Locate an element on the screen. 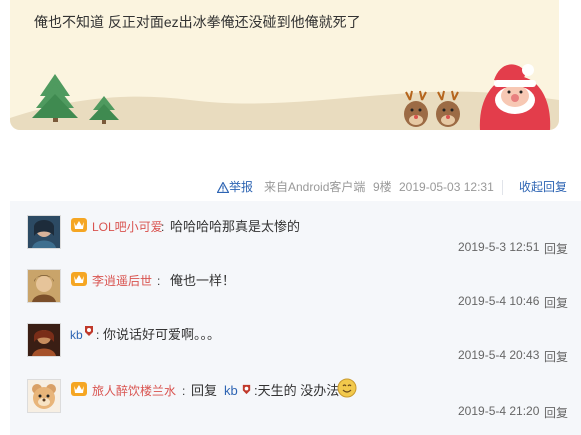 The width and height of the screenshot is (581, 435). reply-text: 俺也一样！ is located at coordinates (203, 280).